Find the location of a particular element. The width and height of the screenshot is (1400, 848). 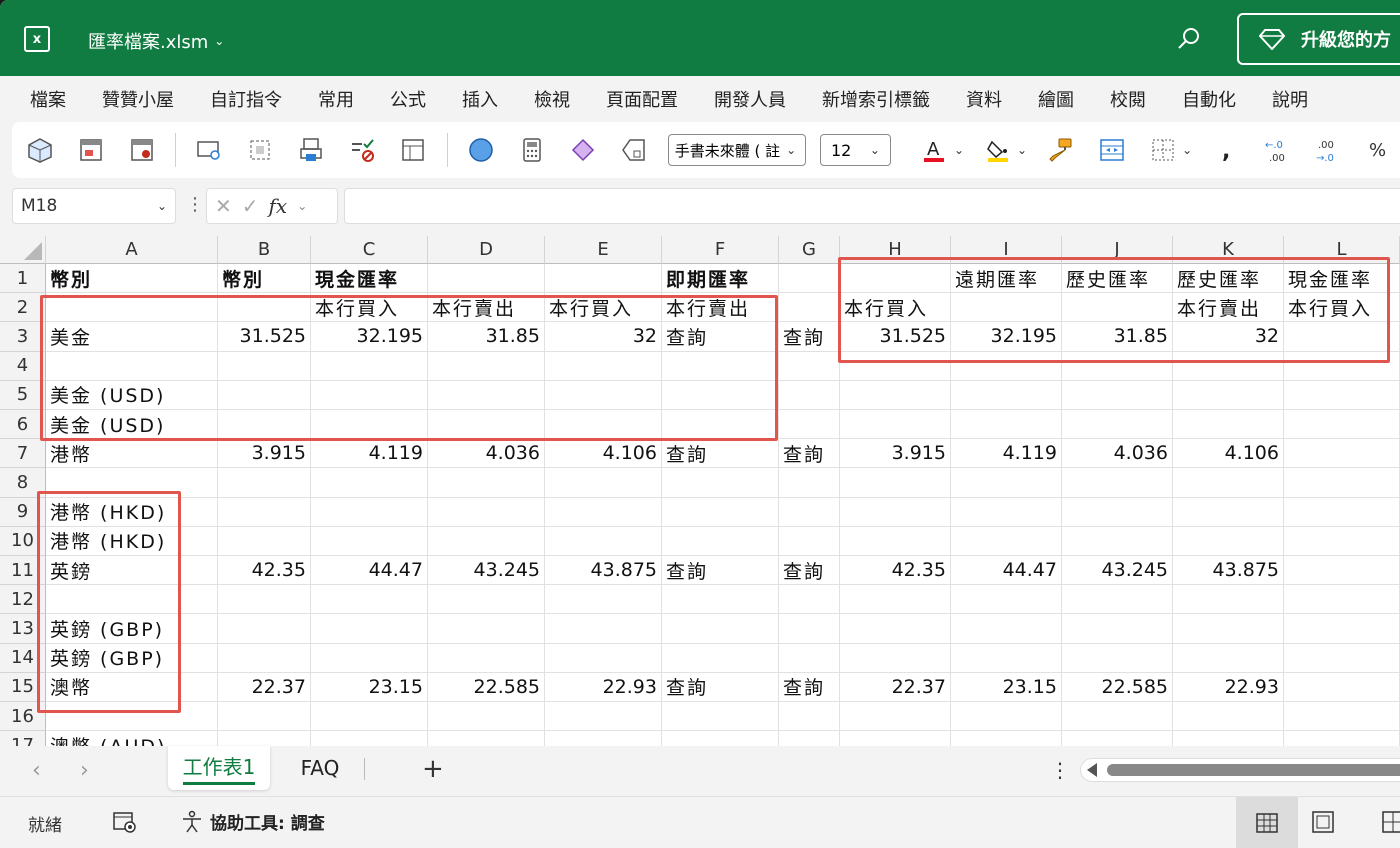

cell-g17 is located at coordinates (809, 738).